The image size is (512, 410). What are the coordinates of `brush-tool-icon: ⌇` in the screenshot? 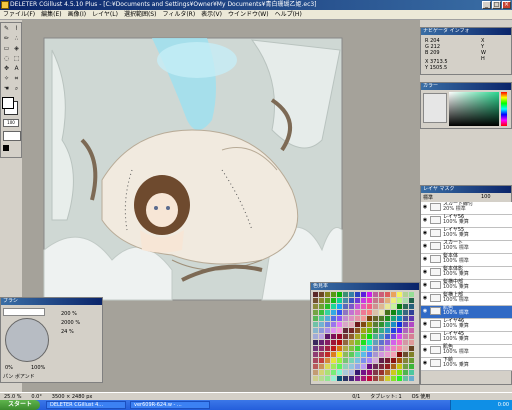 It's located at (16, 29).